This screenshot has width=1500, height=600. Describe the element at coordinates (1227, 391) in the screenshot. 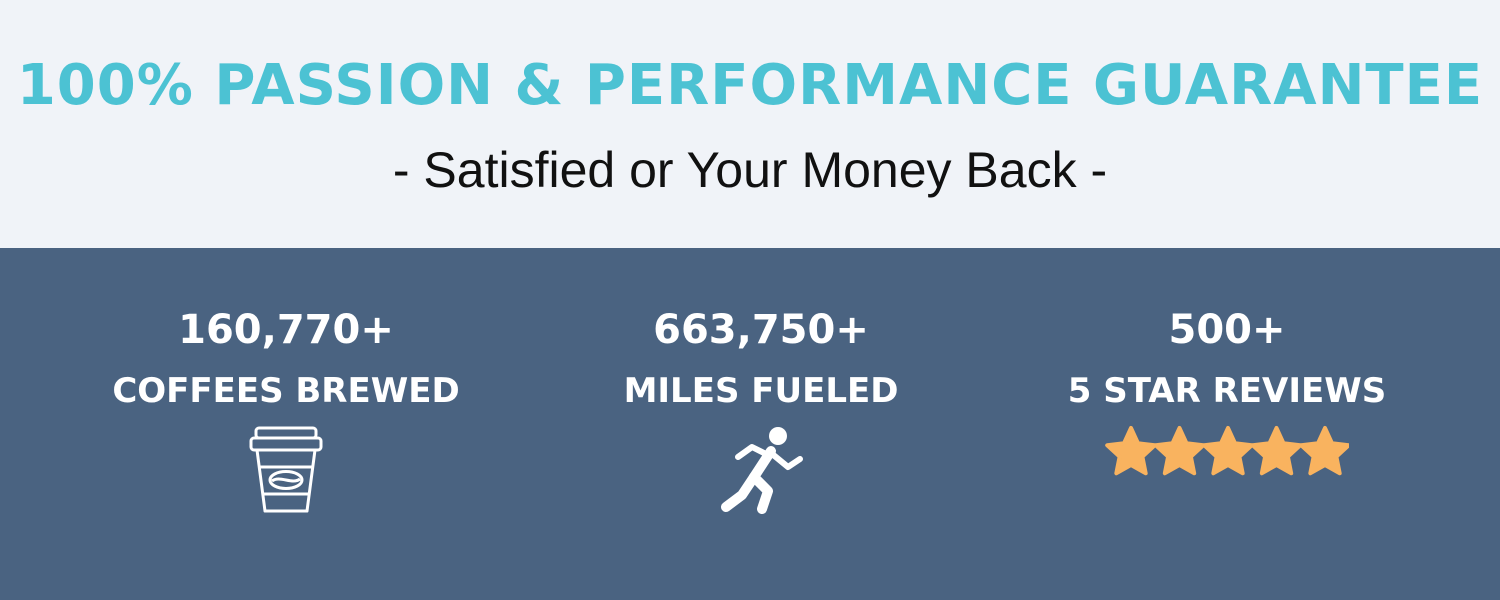

I see `stat-label: 5 STAR REVIEWS` at that location.